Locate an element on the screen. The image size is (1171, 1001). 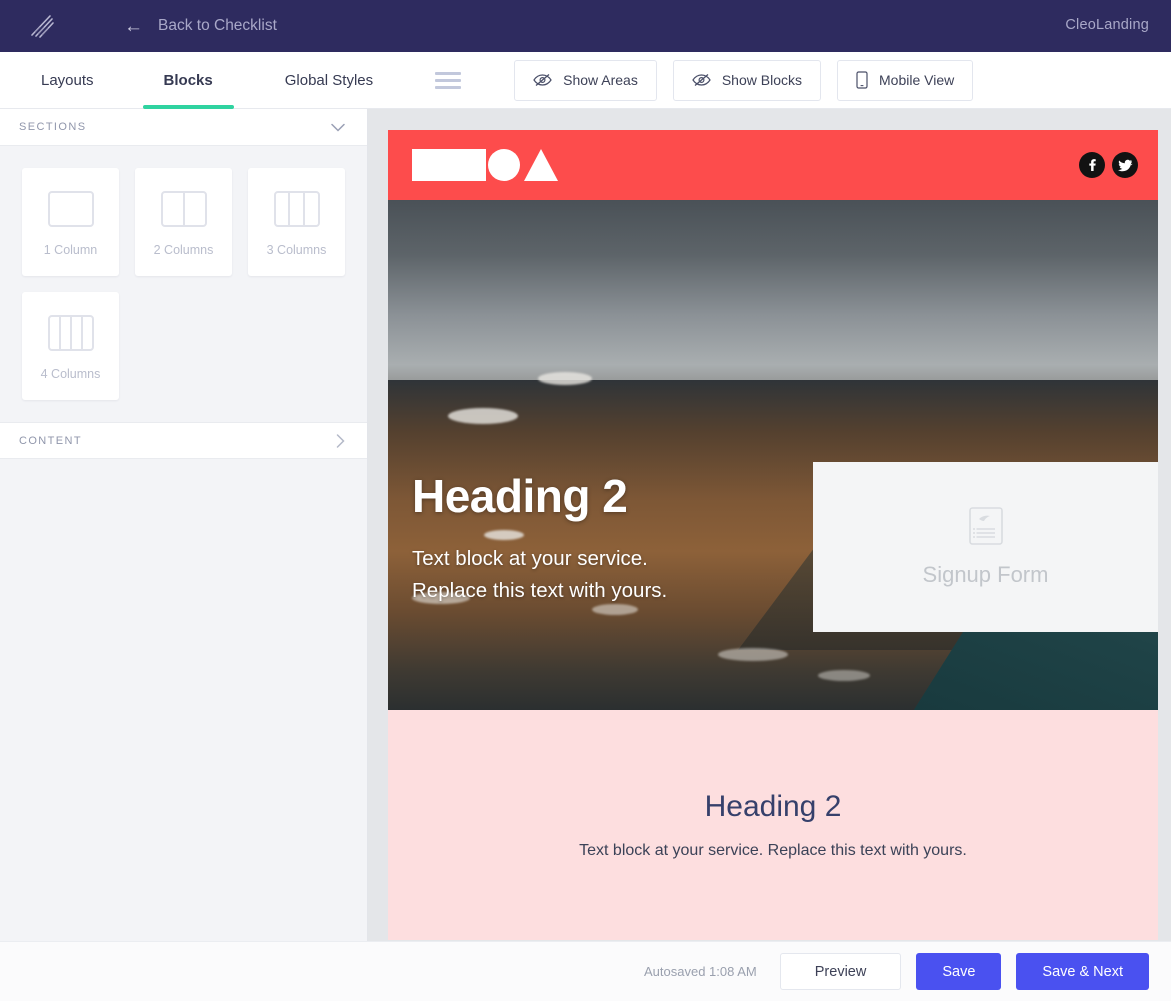
save-button-label: Save is located at coordinates (959, 971).